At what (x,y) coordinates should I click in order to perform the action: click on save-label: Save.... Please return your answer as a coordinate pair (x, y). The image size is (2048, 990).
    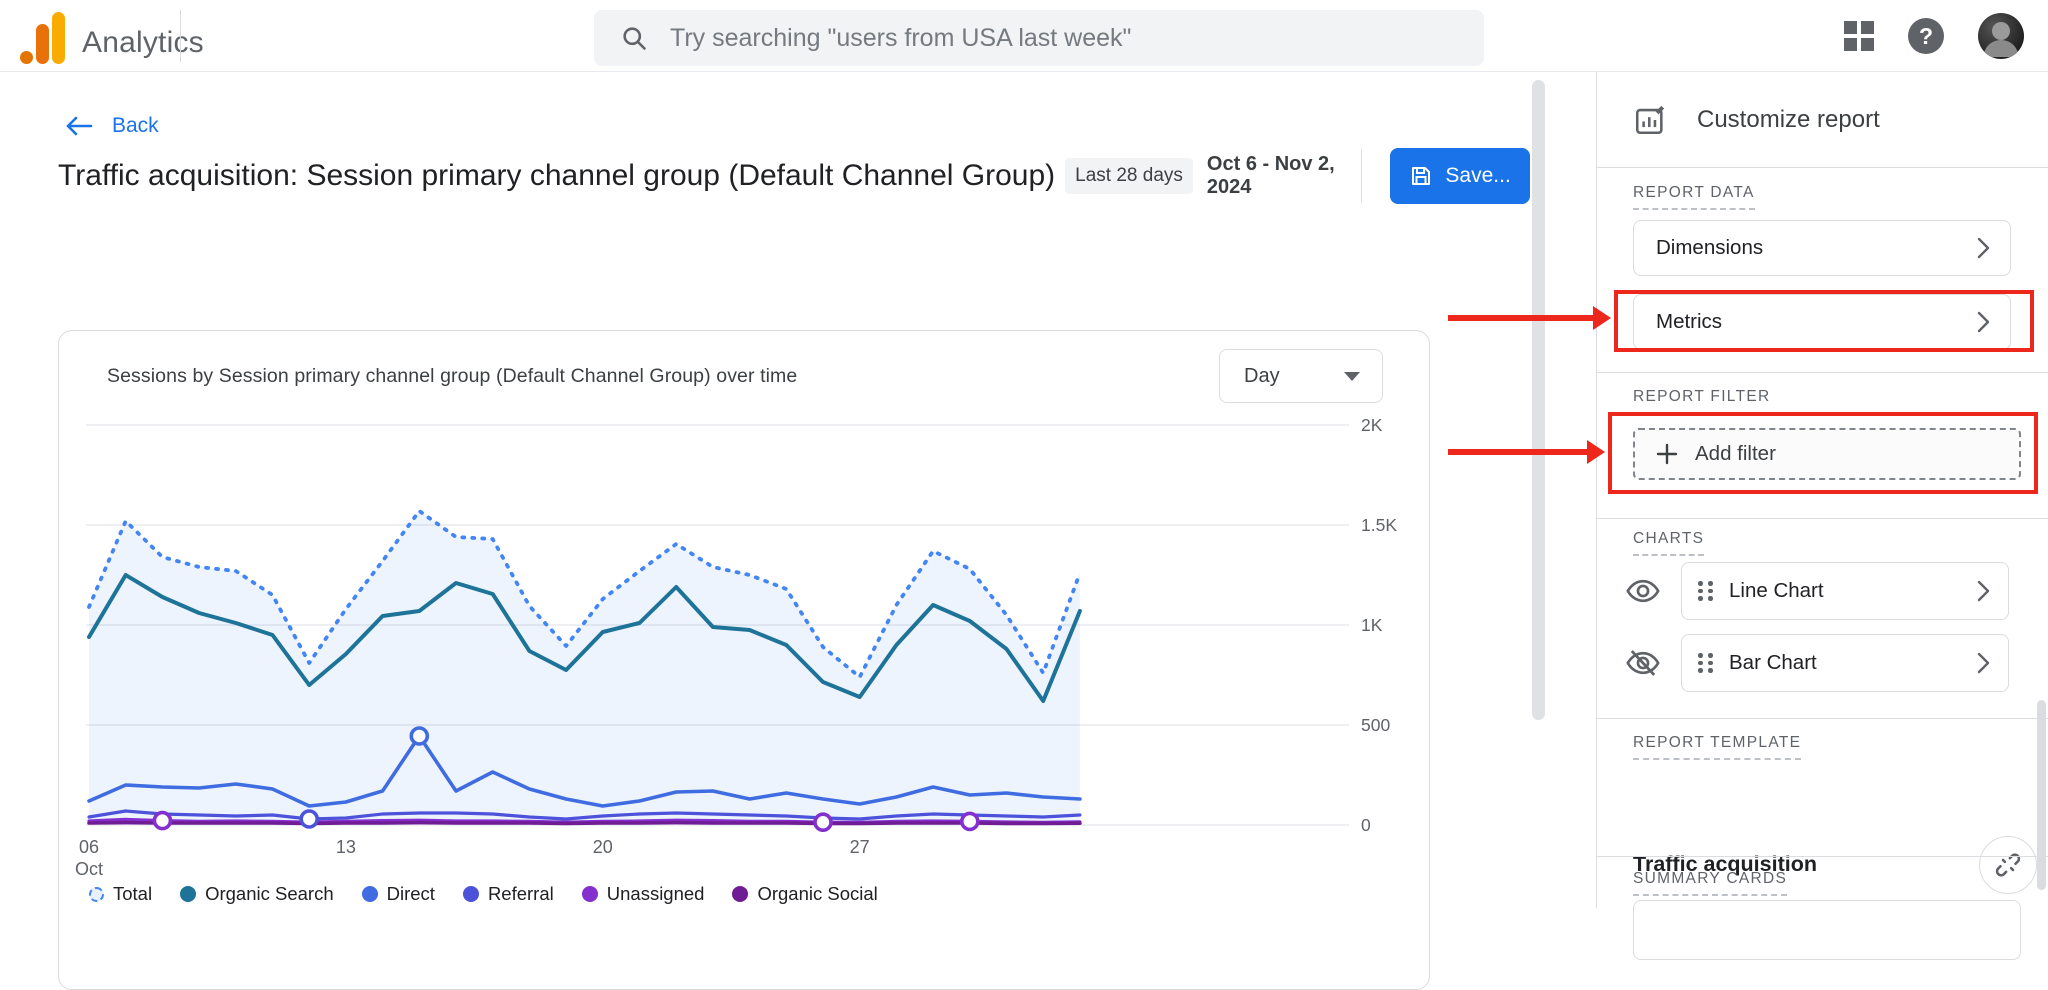
    Looking at the image, I should click on (1478, 175).